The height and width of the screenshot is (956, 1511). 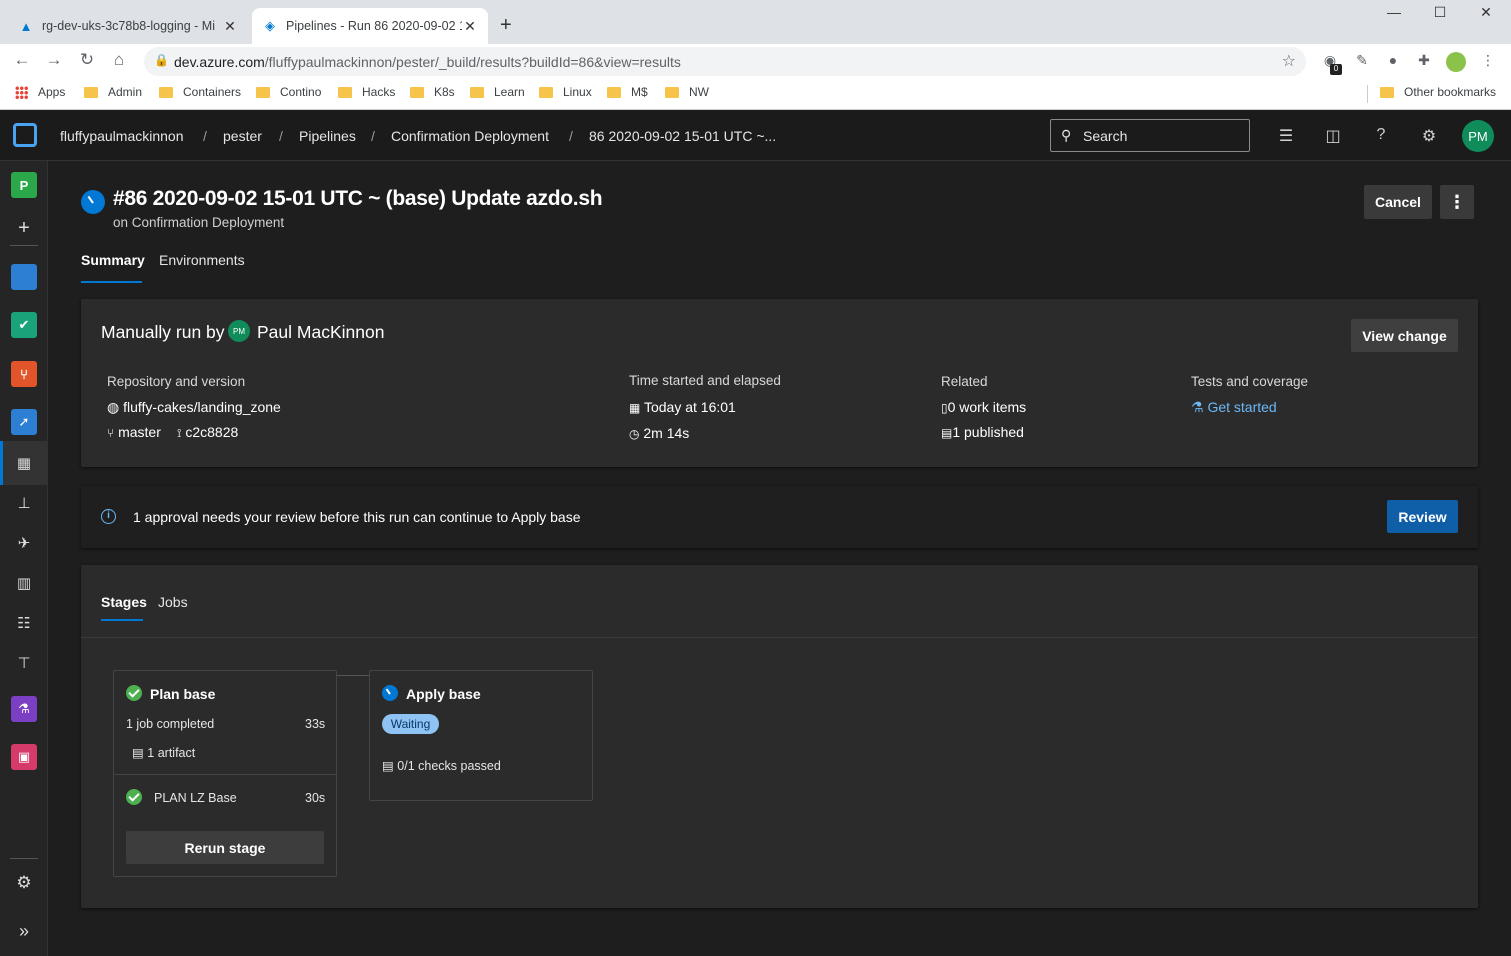 What do you see at coordinates (1486, 16) in the screenshot?
I see `close-window-button: ✕` at bounding box center [1486, 16].